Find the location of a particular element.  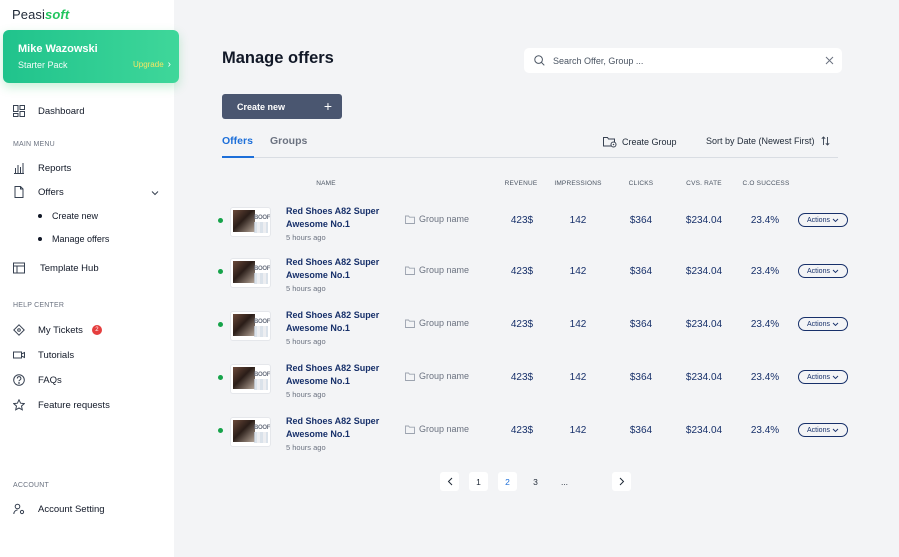

create-group-button: Create Group is located at coordinates (640, 141).